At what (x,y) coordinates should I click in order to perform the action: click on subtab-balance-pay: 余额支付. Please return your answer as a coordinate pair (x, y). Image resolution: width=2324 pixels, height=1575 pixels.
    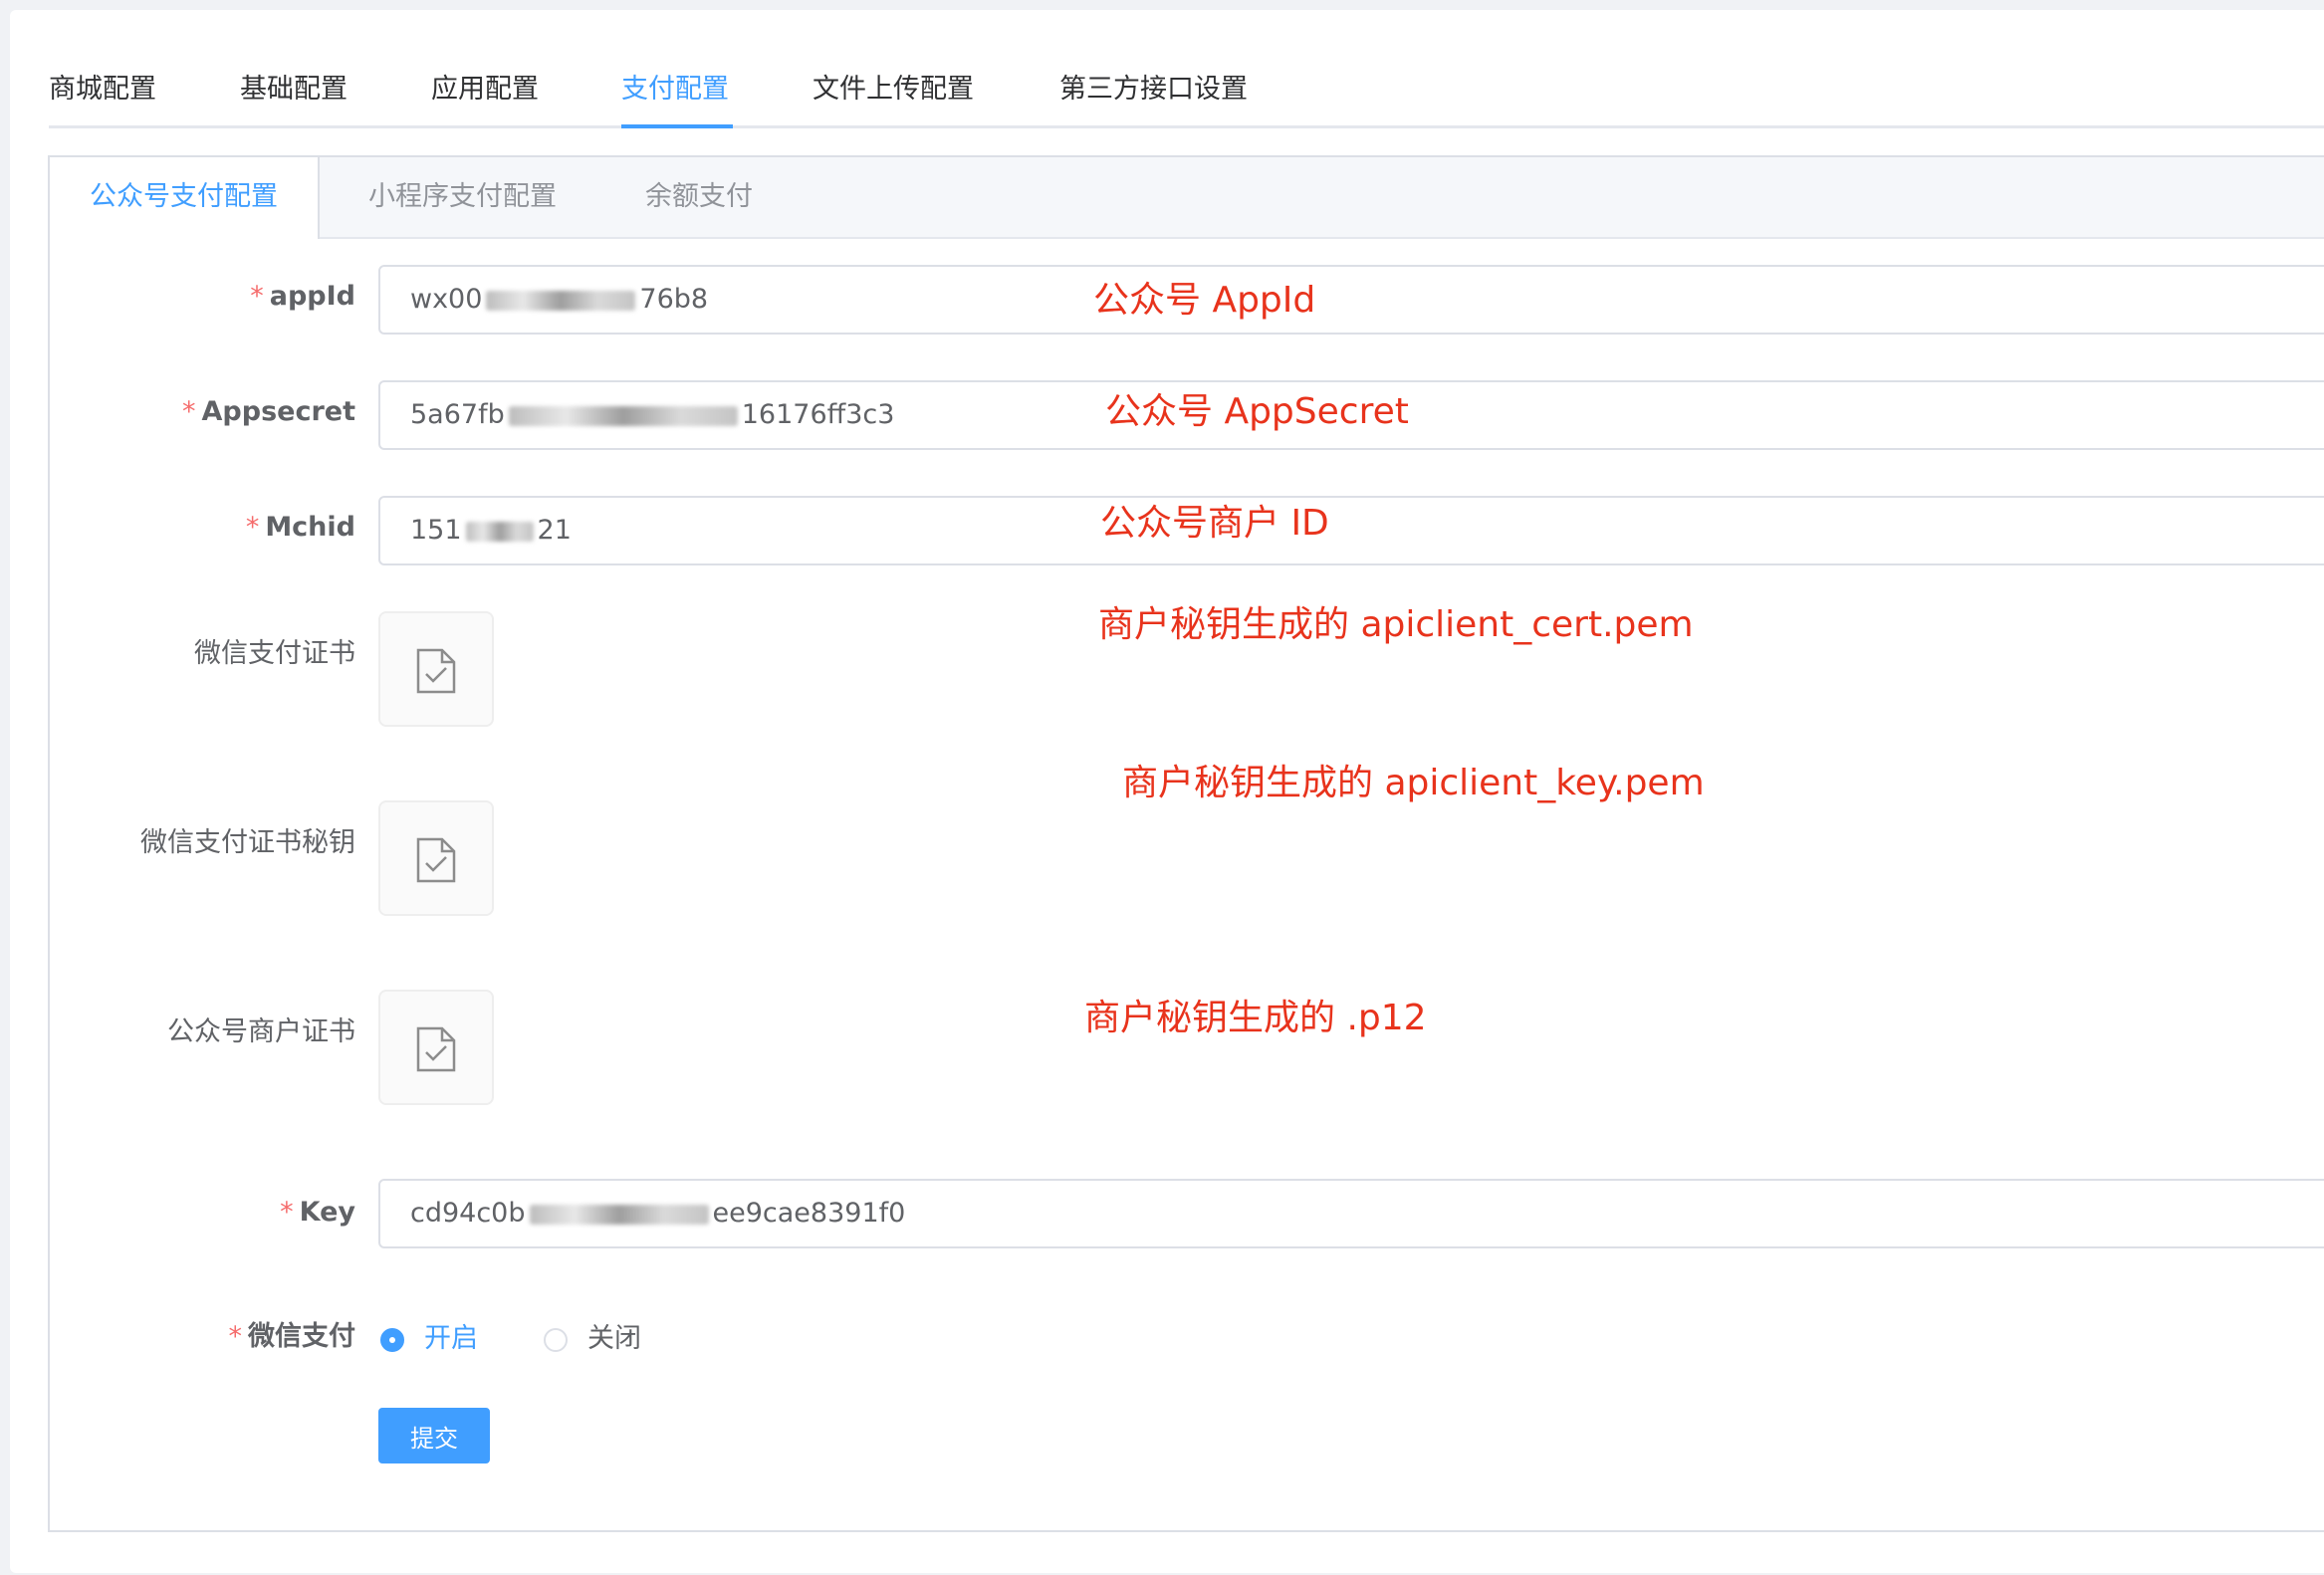
    Looking at the image, I should click on (699, 197).